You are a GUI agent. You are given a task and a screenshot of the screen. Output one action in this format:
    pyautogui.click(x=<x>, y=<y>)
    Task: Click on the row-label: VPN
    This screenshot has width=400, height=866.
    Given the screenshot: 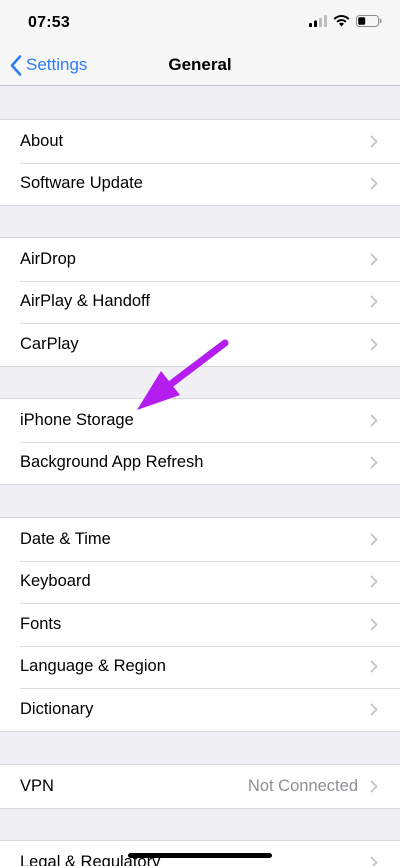 What is the action you would take?
    pyautogui.click(x=37, y=785)
    